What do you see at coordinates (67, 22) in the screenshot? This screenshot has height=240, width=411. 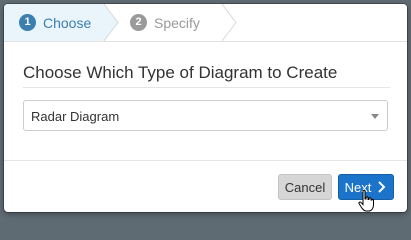 I see `step-label: Choose` at bounding box center [67, 22].